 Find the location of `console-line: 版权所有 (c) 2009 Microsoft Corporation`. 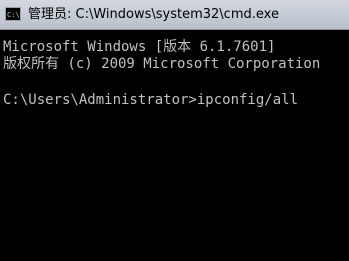

console-line: 版权所有 (c) 2009 Microsoft Corporation is located at coordinates (162, 64).